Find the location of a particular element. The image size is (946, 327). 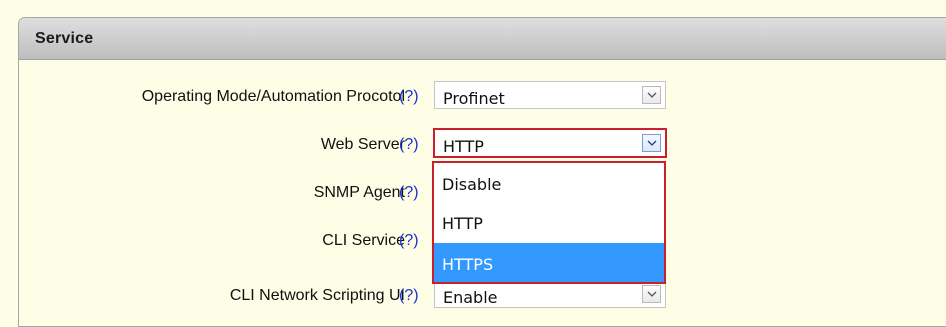

cli-network-scripting-help-link: (?) is located at coordinates (409, 296).